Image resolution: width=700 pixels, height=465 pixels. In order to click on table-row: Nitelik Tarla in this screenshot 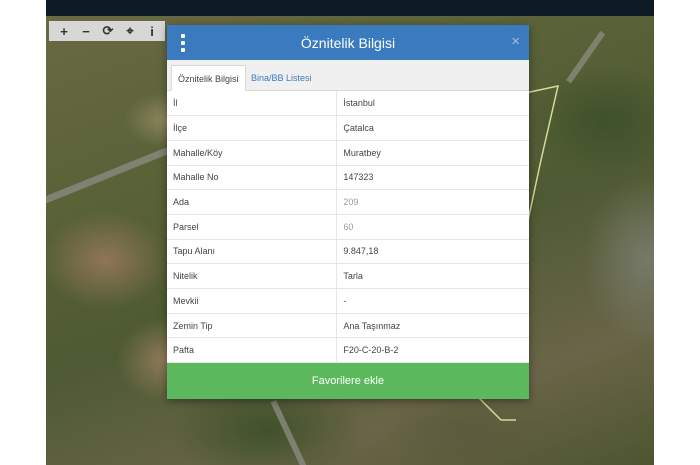, I will do `click(348, 276)`.